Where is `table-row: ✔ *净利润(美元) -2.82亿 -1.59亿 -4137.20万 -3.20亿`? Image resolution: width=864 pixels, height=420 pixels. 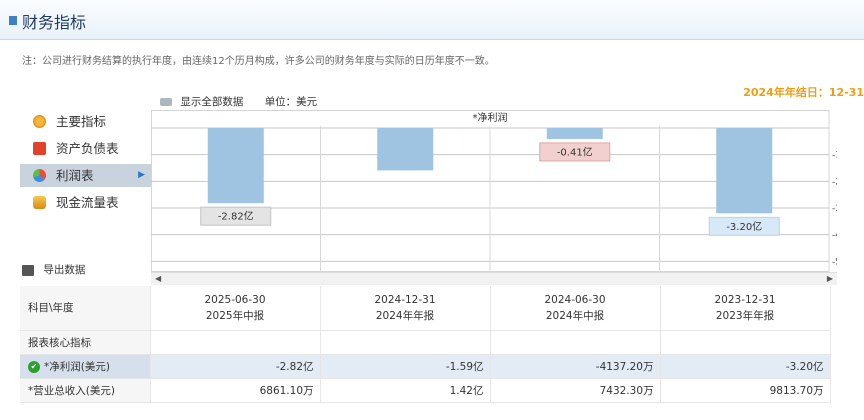
table-row: ✔ *净利润(美元) -2.82亿 -1.59亿 -4137.20万 -3.20亿 is located at coordinates (425, 366).